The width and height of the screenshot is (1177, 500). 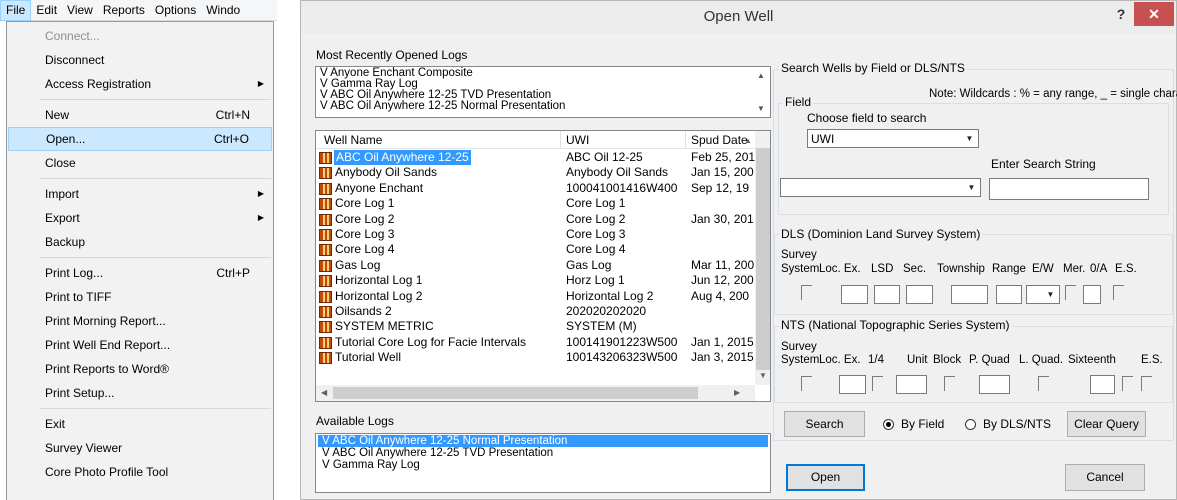 What do you see at coordinates (140, 273) in the screenshot?
I see `menu-item-print-log: Print Log... Ctrl+P` at bounding box center [140, 273].